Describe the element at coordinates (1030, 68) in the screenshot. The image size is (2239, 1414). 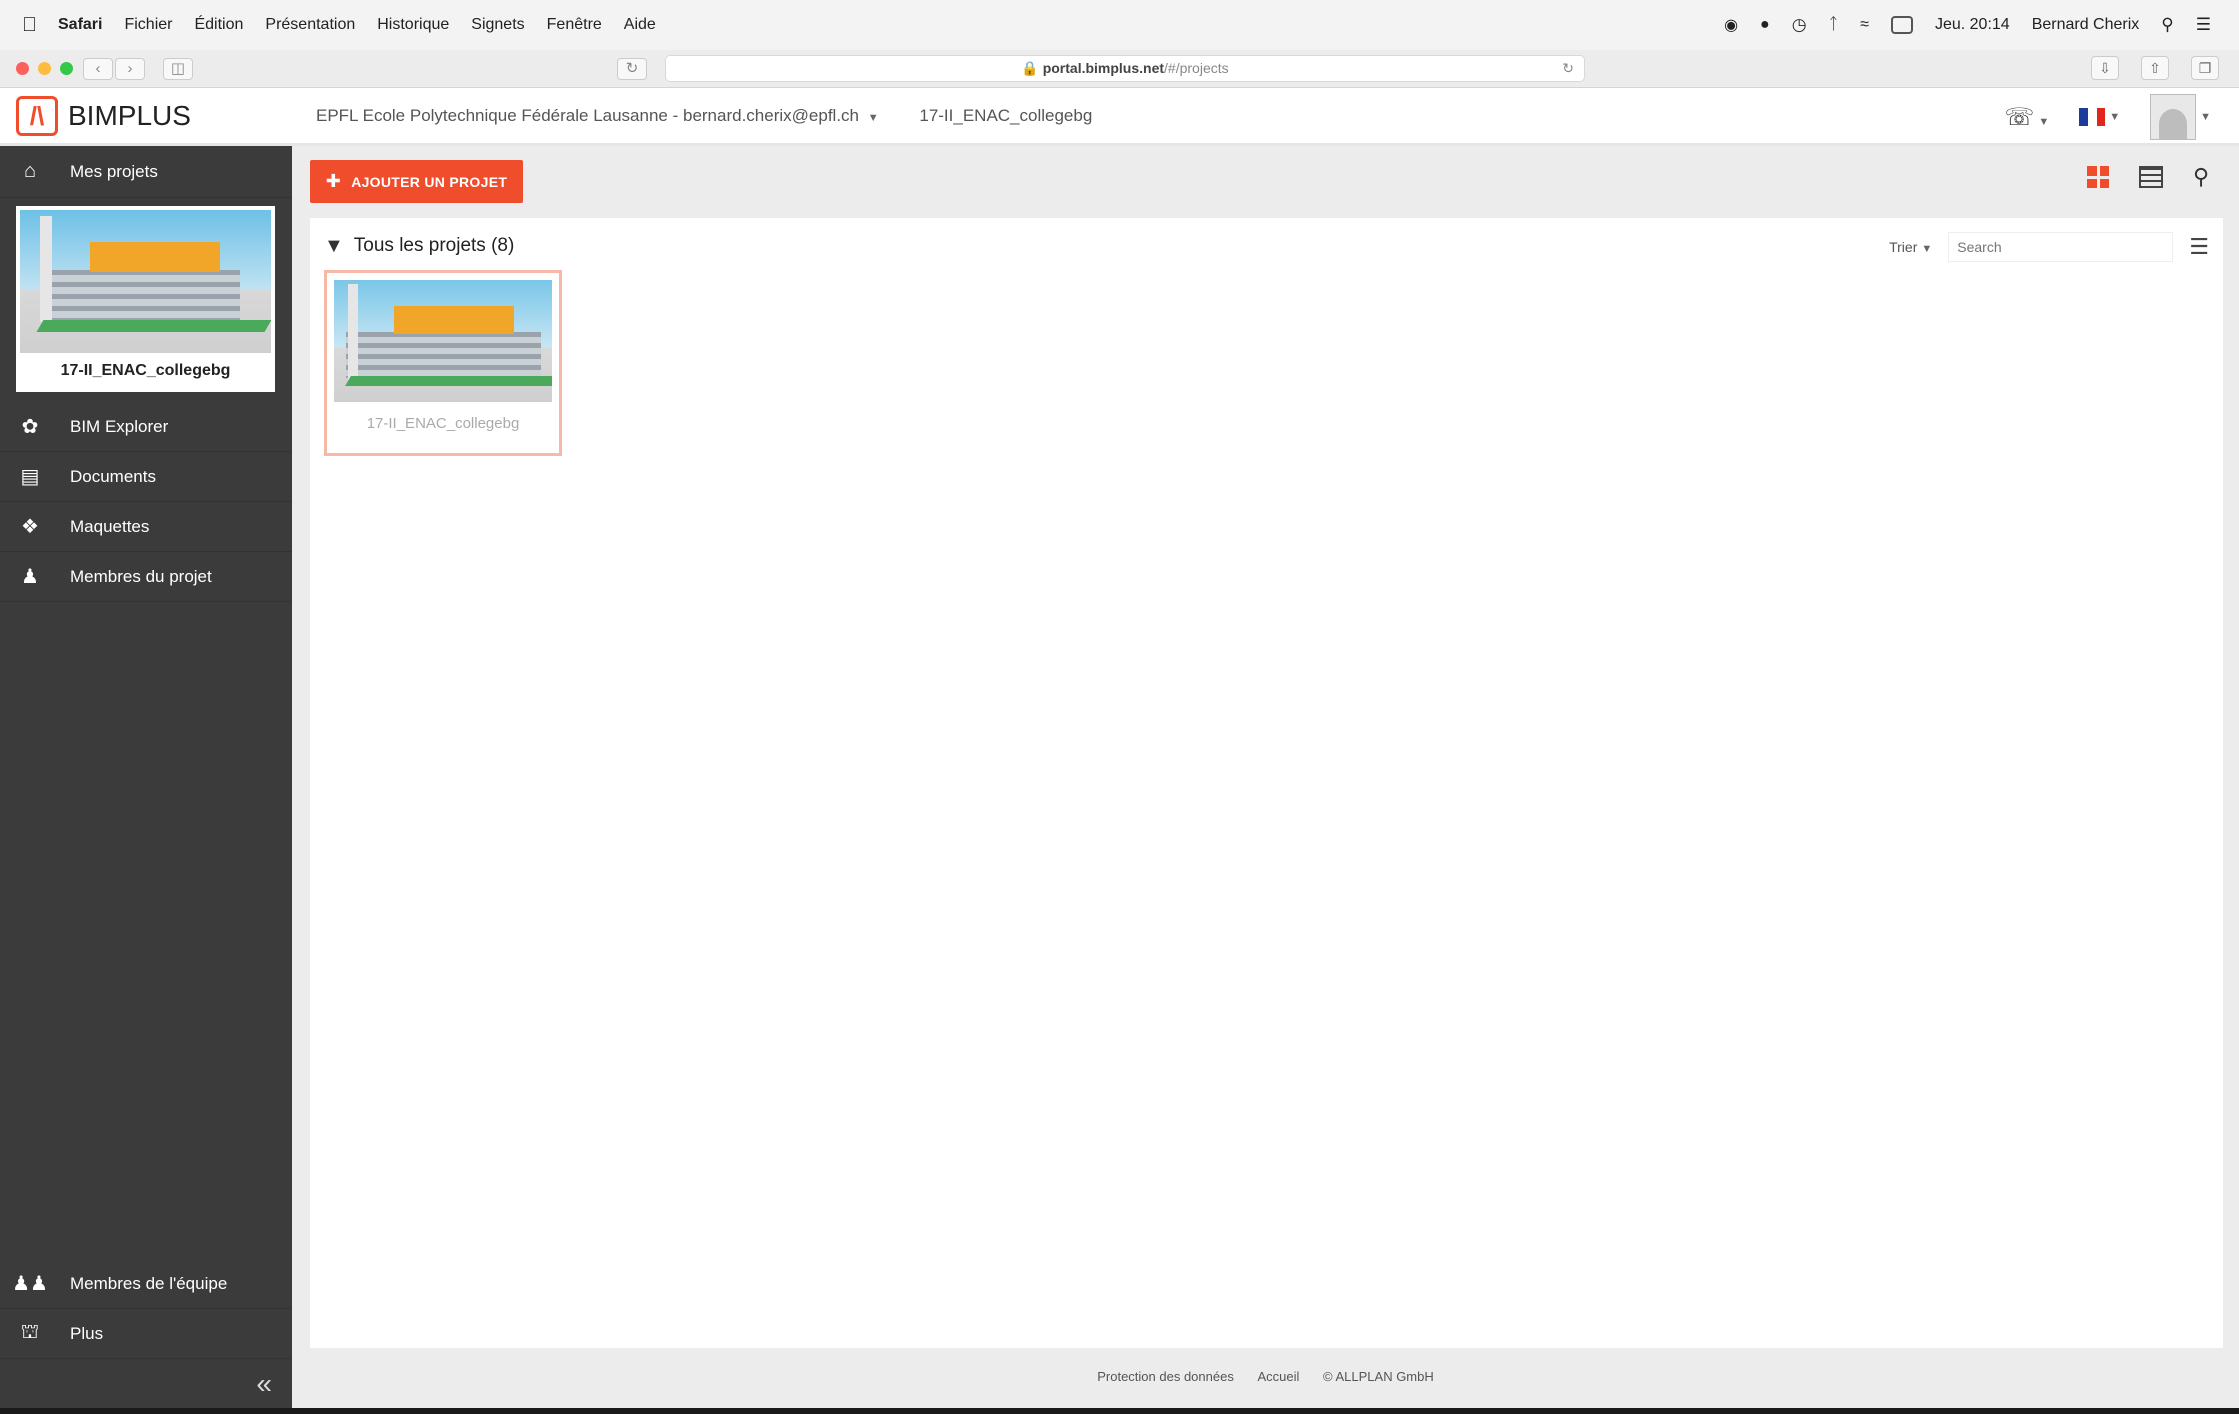
I see `lock-icon: 🔒` at that location.